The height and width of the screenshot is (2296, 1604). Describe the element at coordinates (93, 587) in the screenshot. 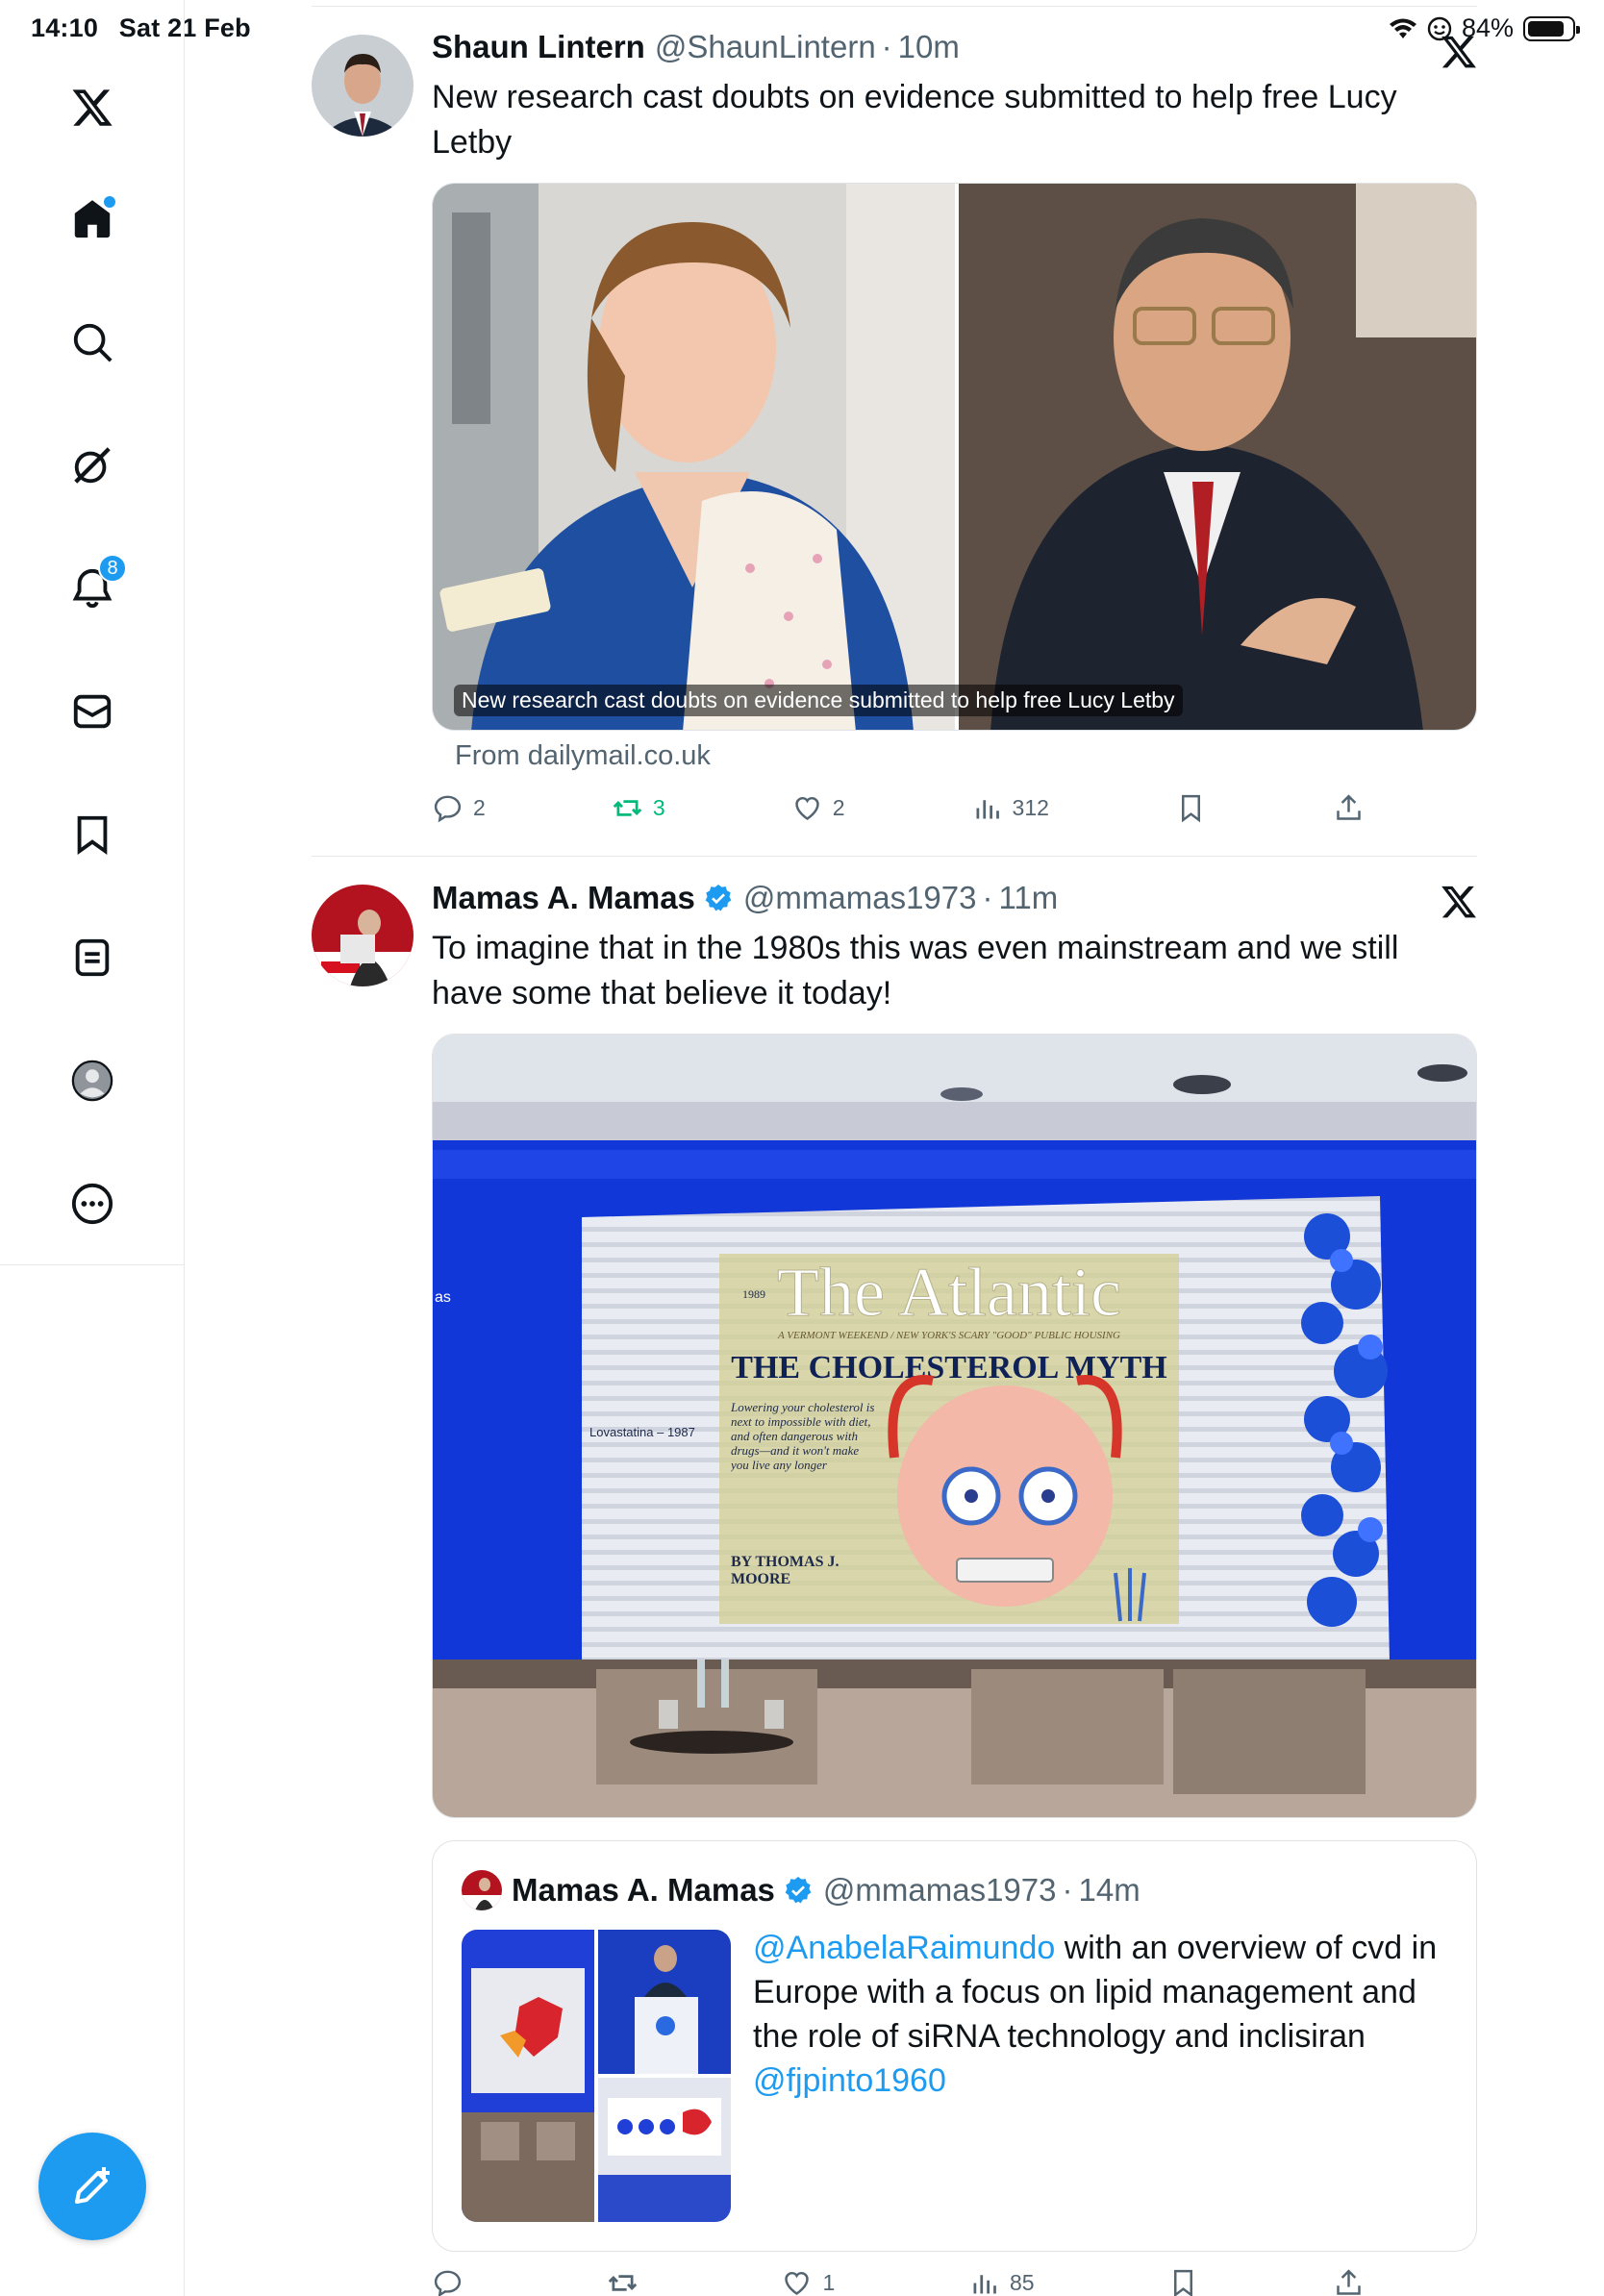

I see `bell-icon: 8` at that location.